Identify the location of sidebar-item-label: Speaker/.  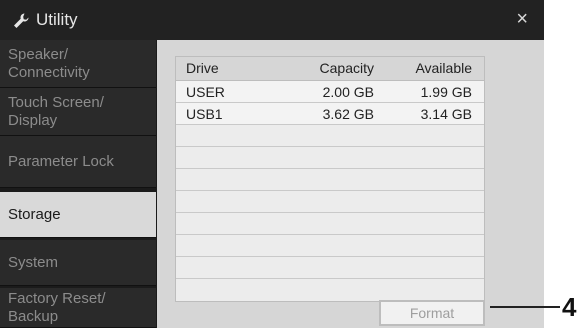
(38, 54).